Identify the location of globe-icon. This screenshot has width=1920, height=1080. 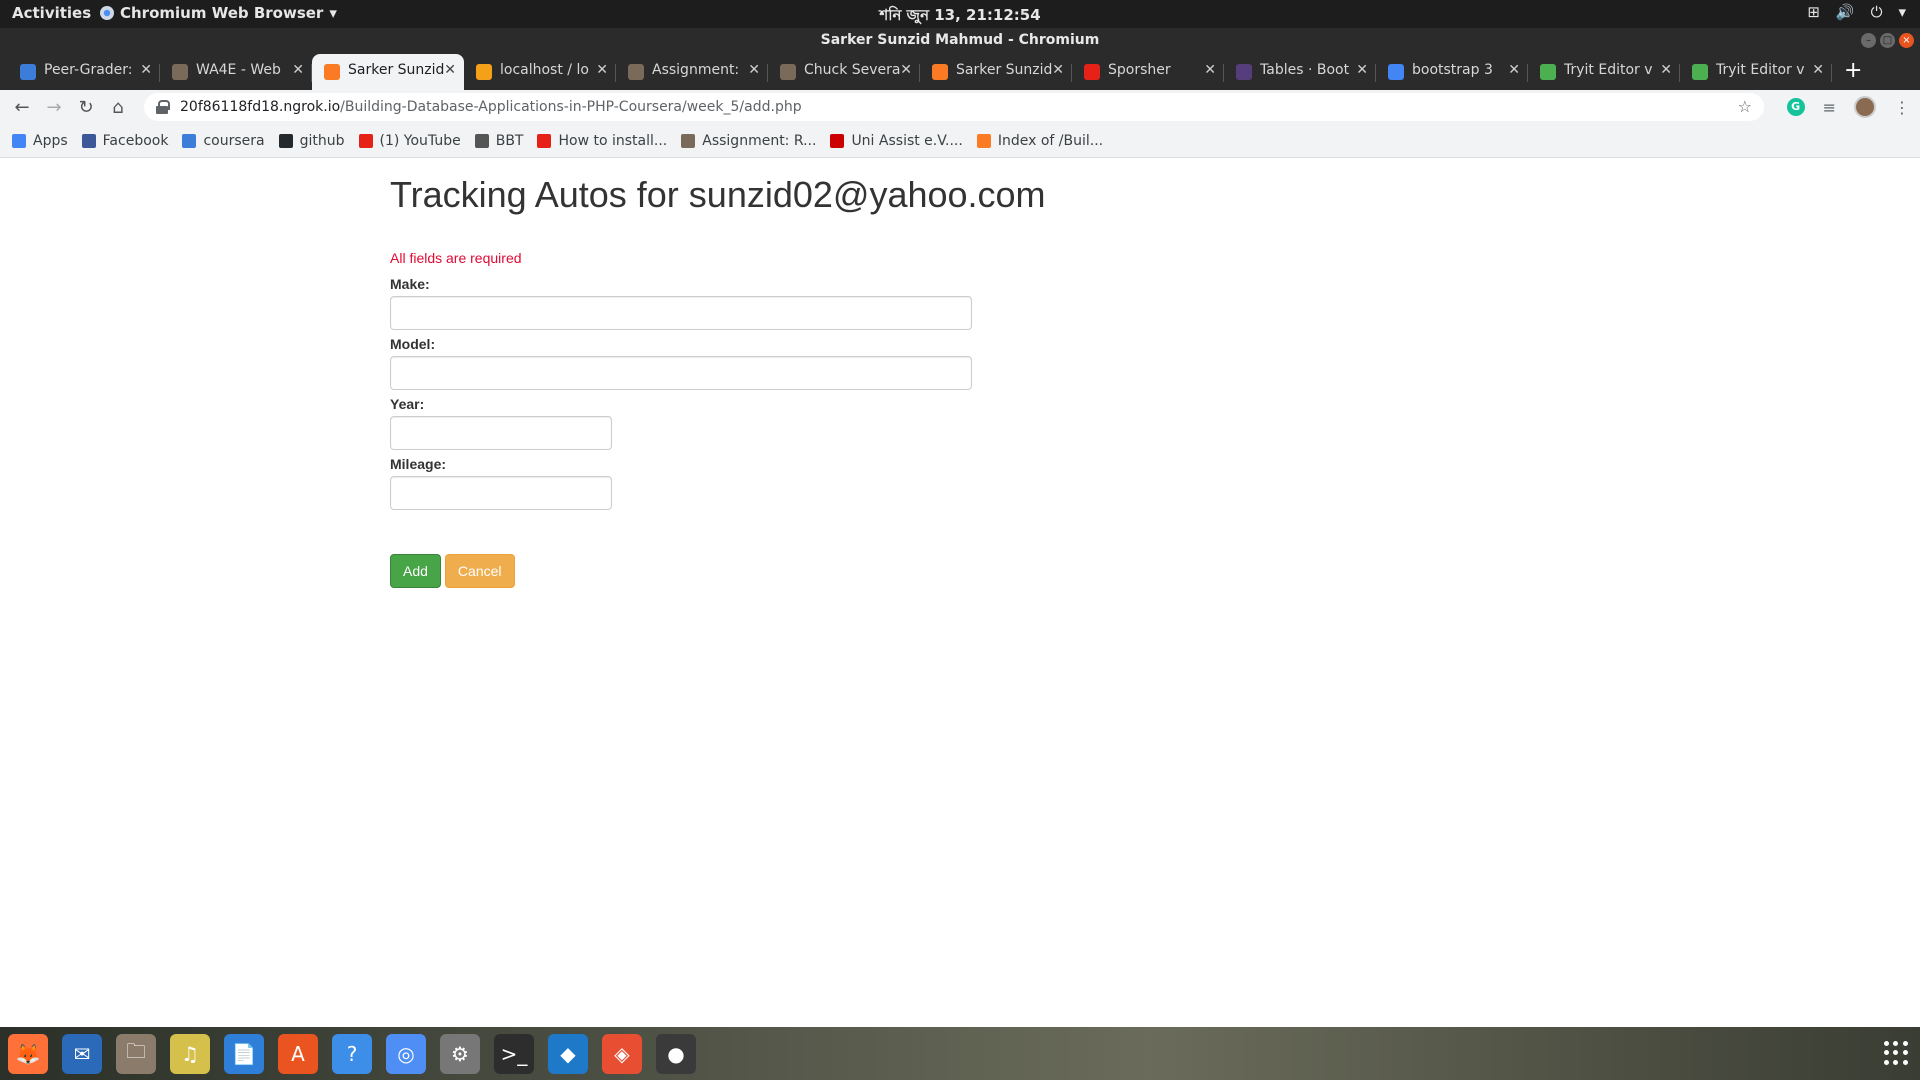
(481, 140).